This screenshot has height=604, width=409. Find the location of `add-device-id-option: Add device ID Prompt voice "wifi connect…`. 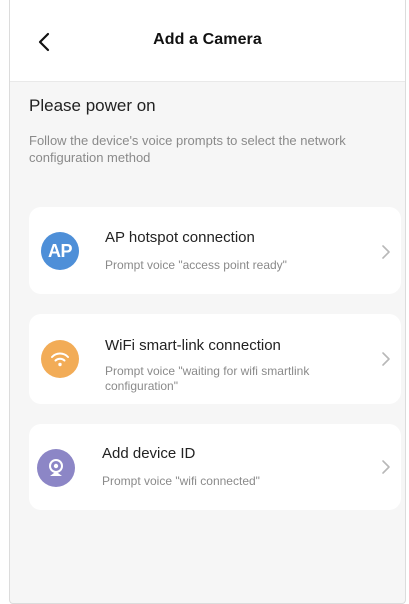

add-device-id-option: Add device ID Prompt voice "wifi connect… is located at coordinates (215, 467).